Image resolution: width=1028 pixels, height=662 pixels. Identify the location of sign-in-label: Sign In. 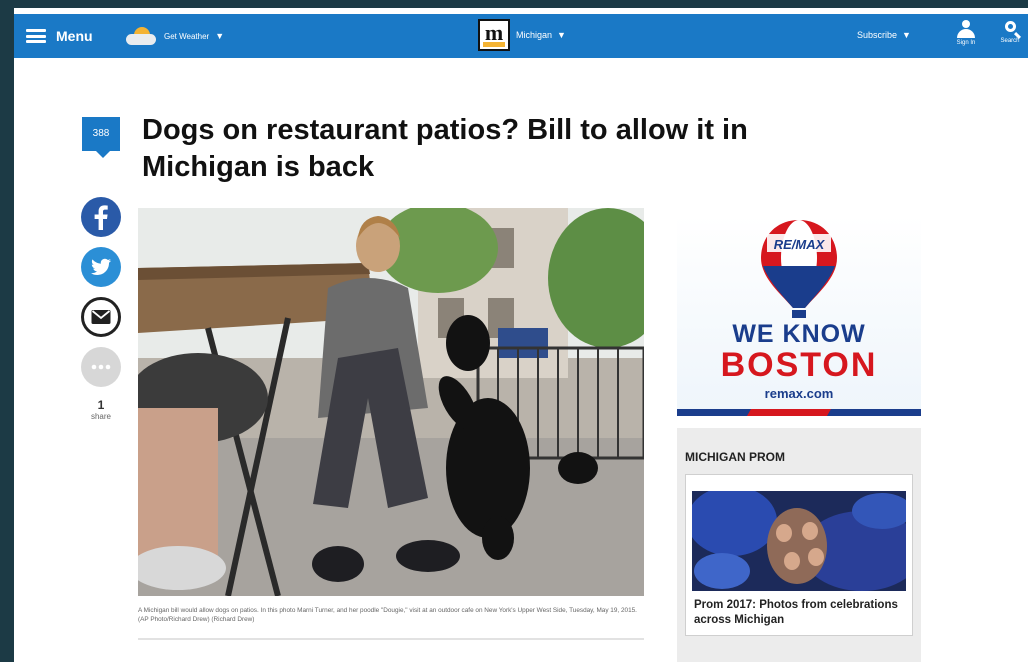
(966, 43).